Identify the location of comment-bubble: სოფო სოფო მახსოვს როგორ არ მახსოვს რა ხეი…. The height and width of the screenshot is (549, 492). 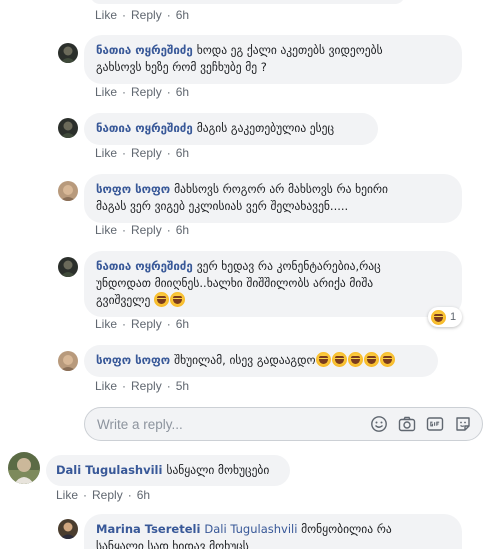
(273, 198).